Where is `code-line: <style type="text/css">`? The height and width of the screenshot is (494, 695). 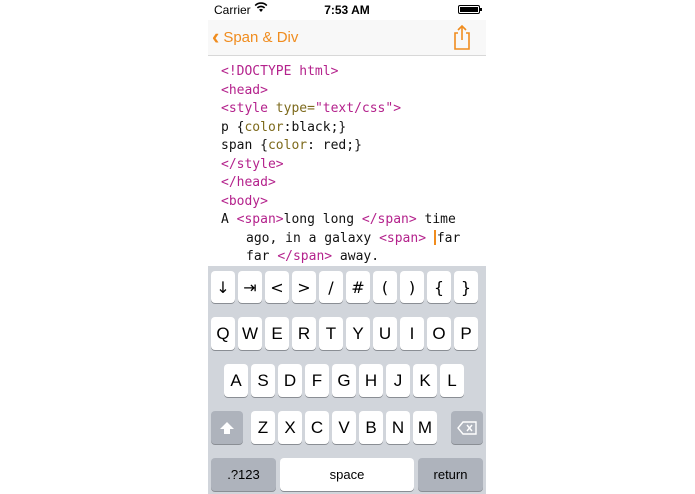 code-line: <style type="text/css"> is located at coordinates (311, 108).